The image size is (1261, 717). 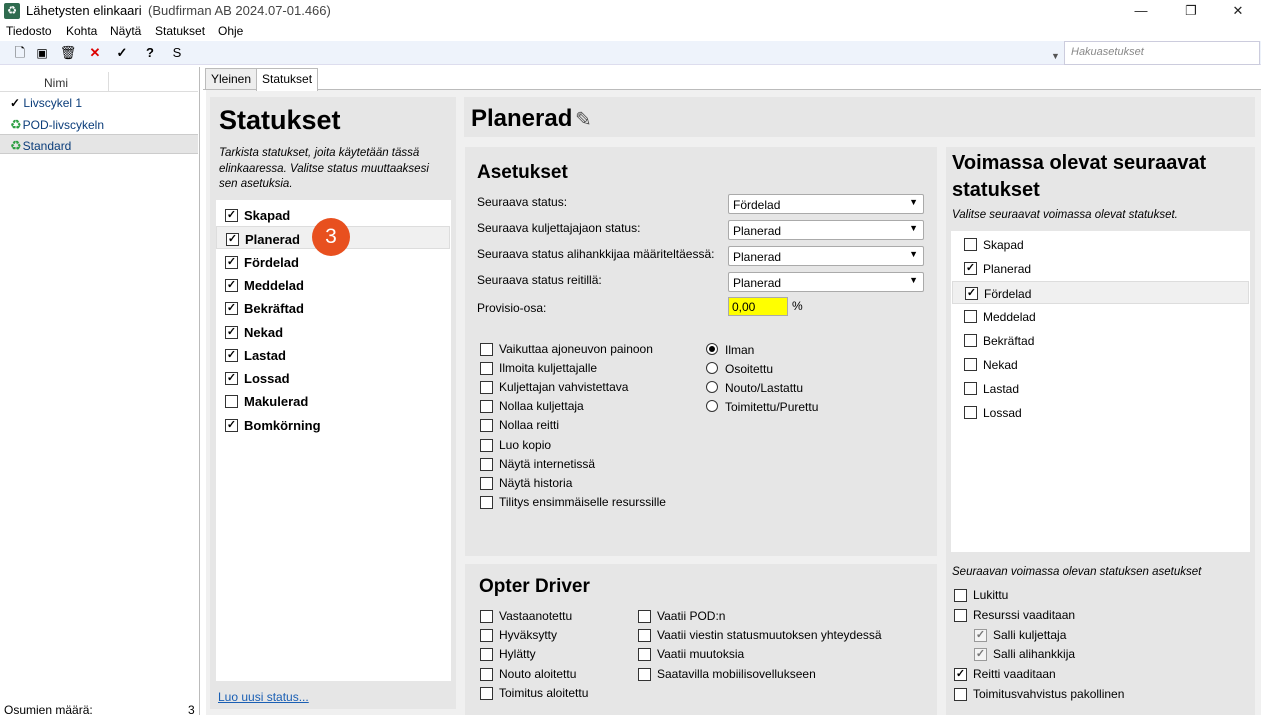 I want to click on minimize-button: —, so click(x=1141, y=11).